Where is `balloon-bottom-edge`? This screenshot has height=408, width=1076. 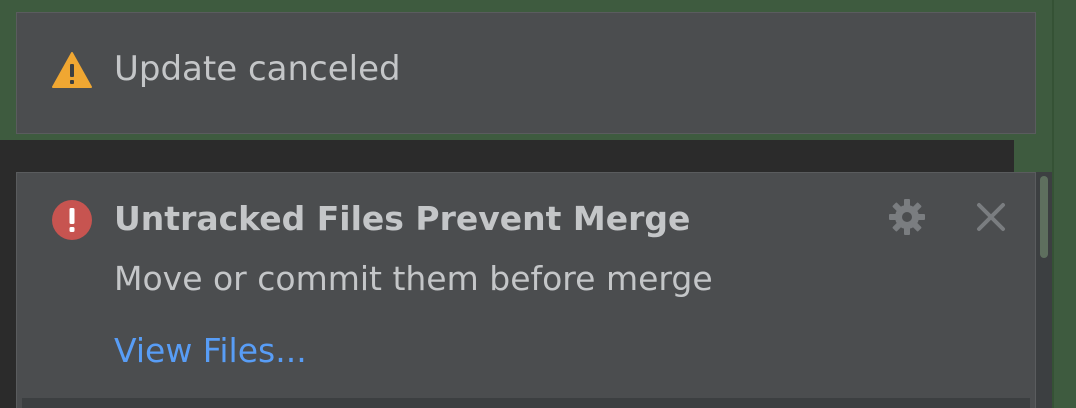
balloon-bottom-edge is located at coordinates (526, 403).